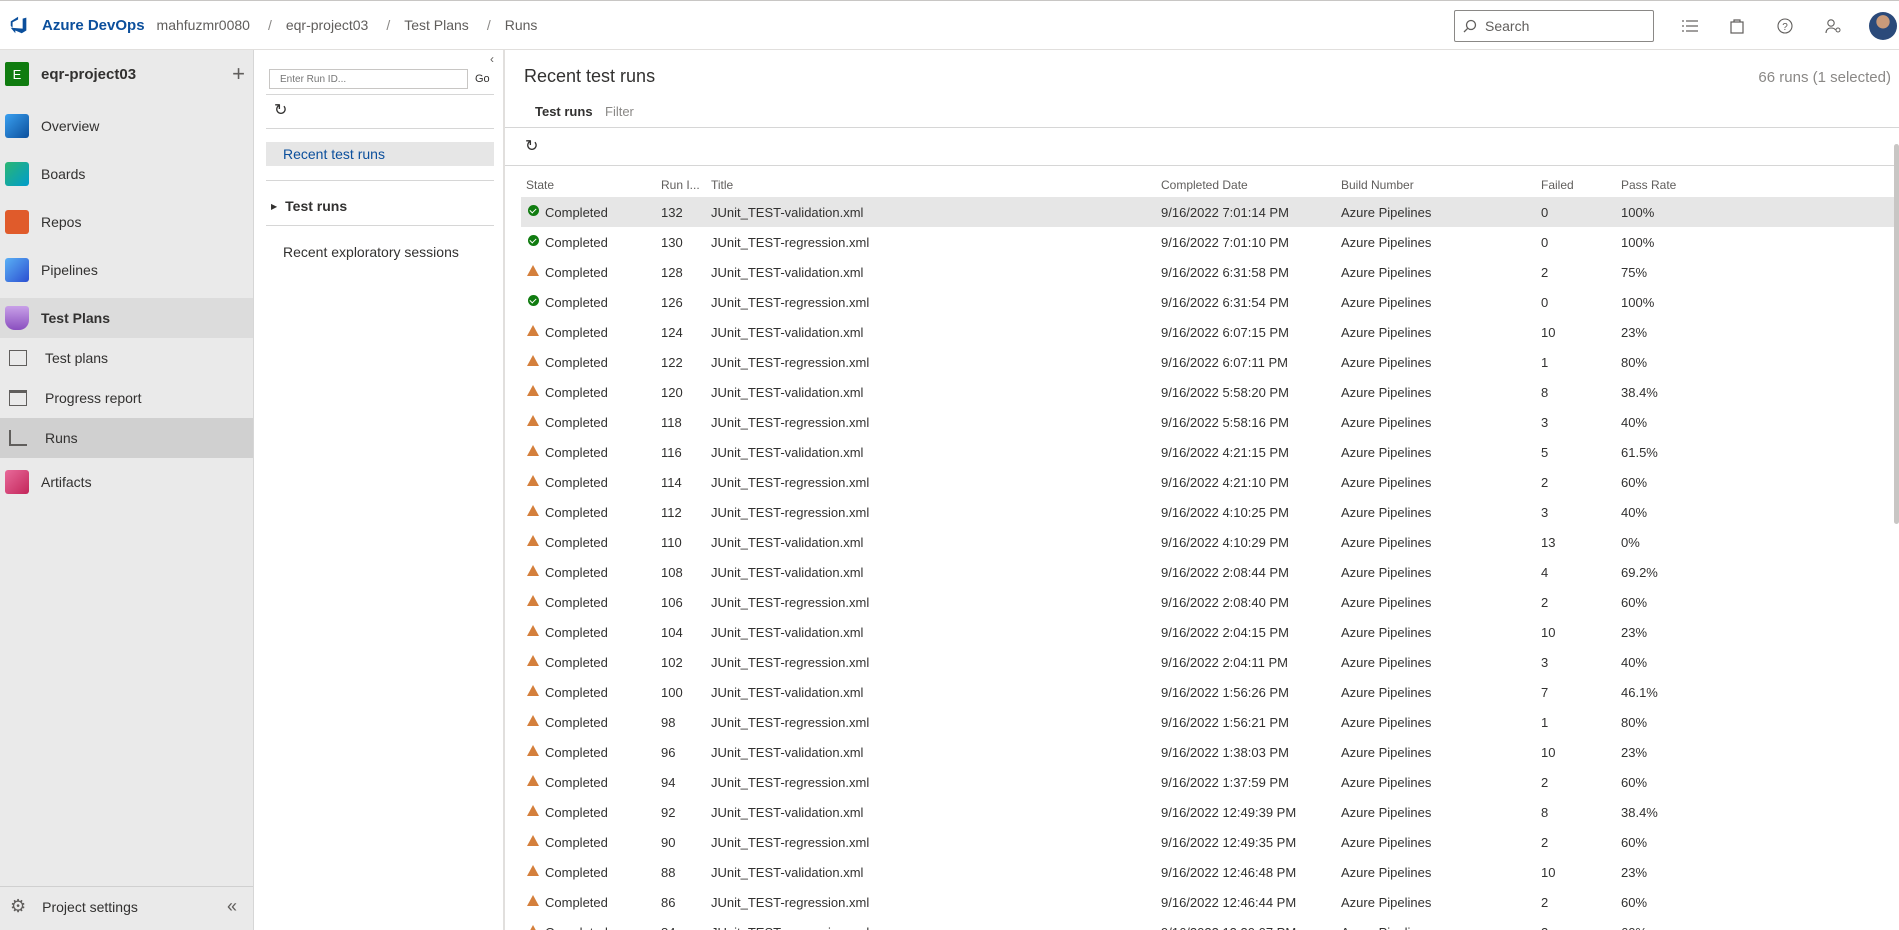 This screenshot has width=1899, height=930. Describe the element at coordinates (238, 74) in the screenshot. I see `add-icon: +` at that location.